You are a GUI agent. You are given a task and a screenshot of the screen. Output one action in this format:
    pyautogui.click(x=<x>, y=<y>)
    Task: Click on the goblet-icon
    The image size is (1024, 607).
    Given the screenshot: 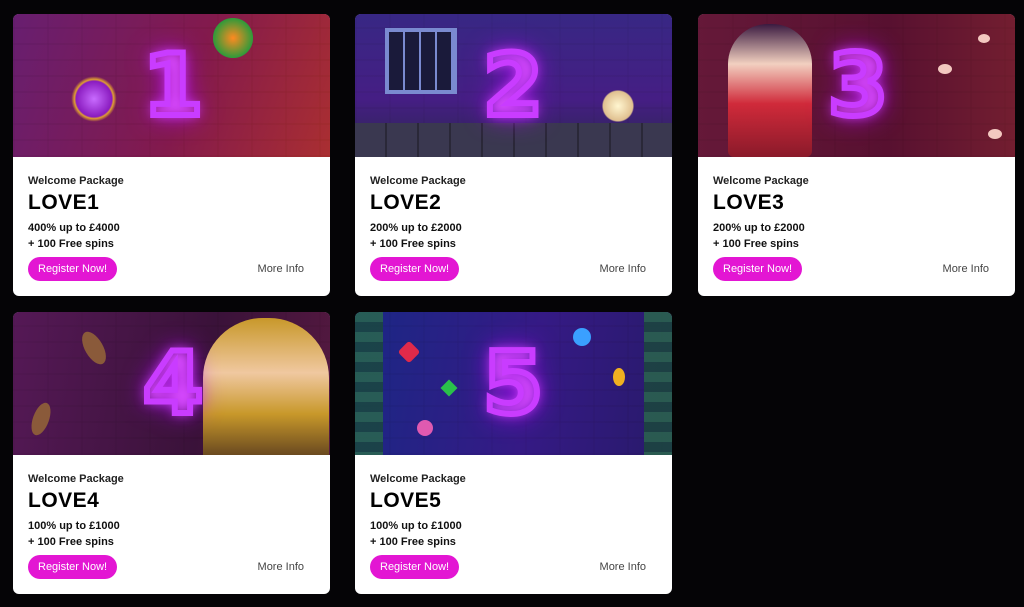 What is the action you would take?
    pyautogui.click(x=233, y=38)
    